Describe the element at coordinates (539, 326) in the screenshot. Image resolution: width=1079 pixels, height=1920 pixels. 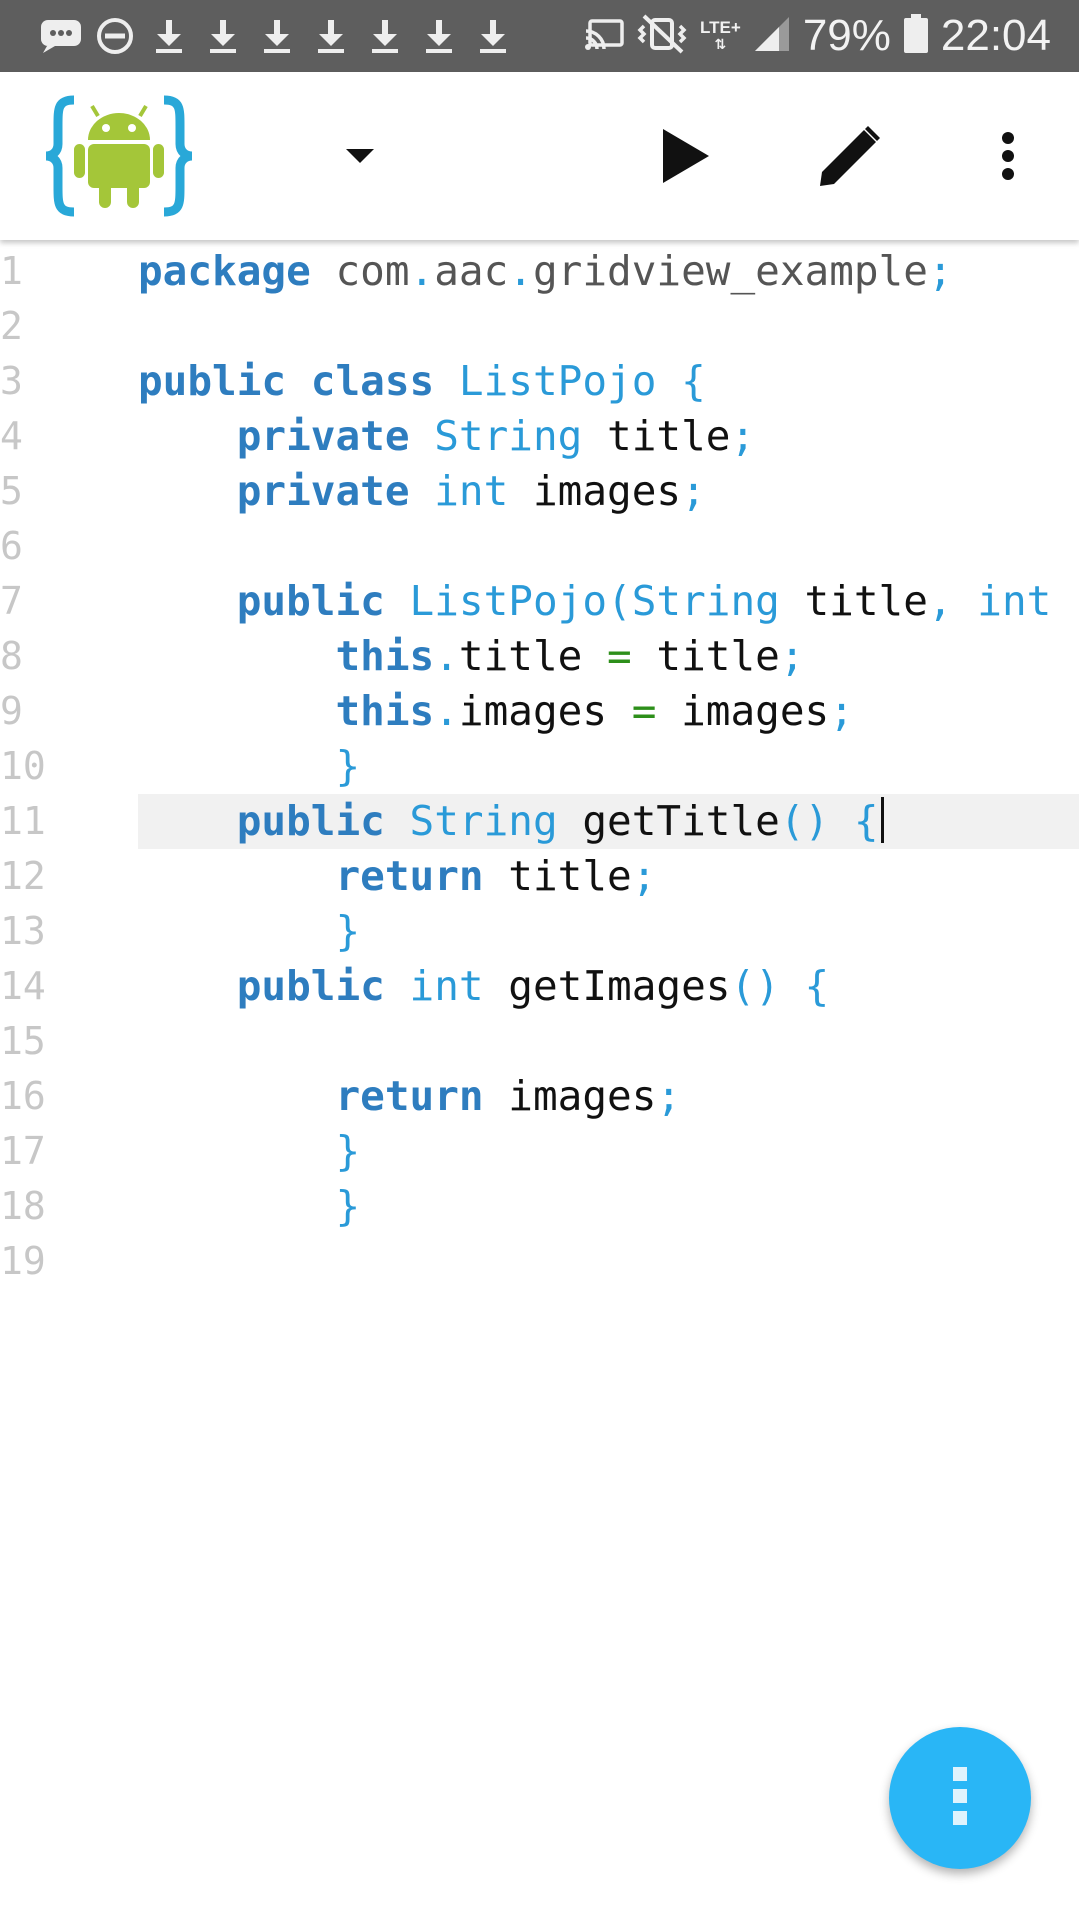
I see `code-line: 2` at that location.